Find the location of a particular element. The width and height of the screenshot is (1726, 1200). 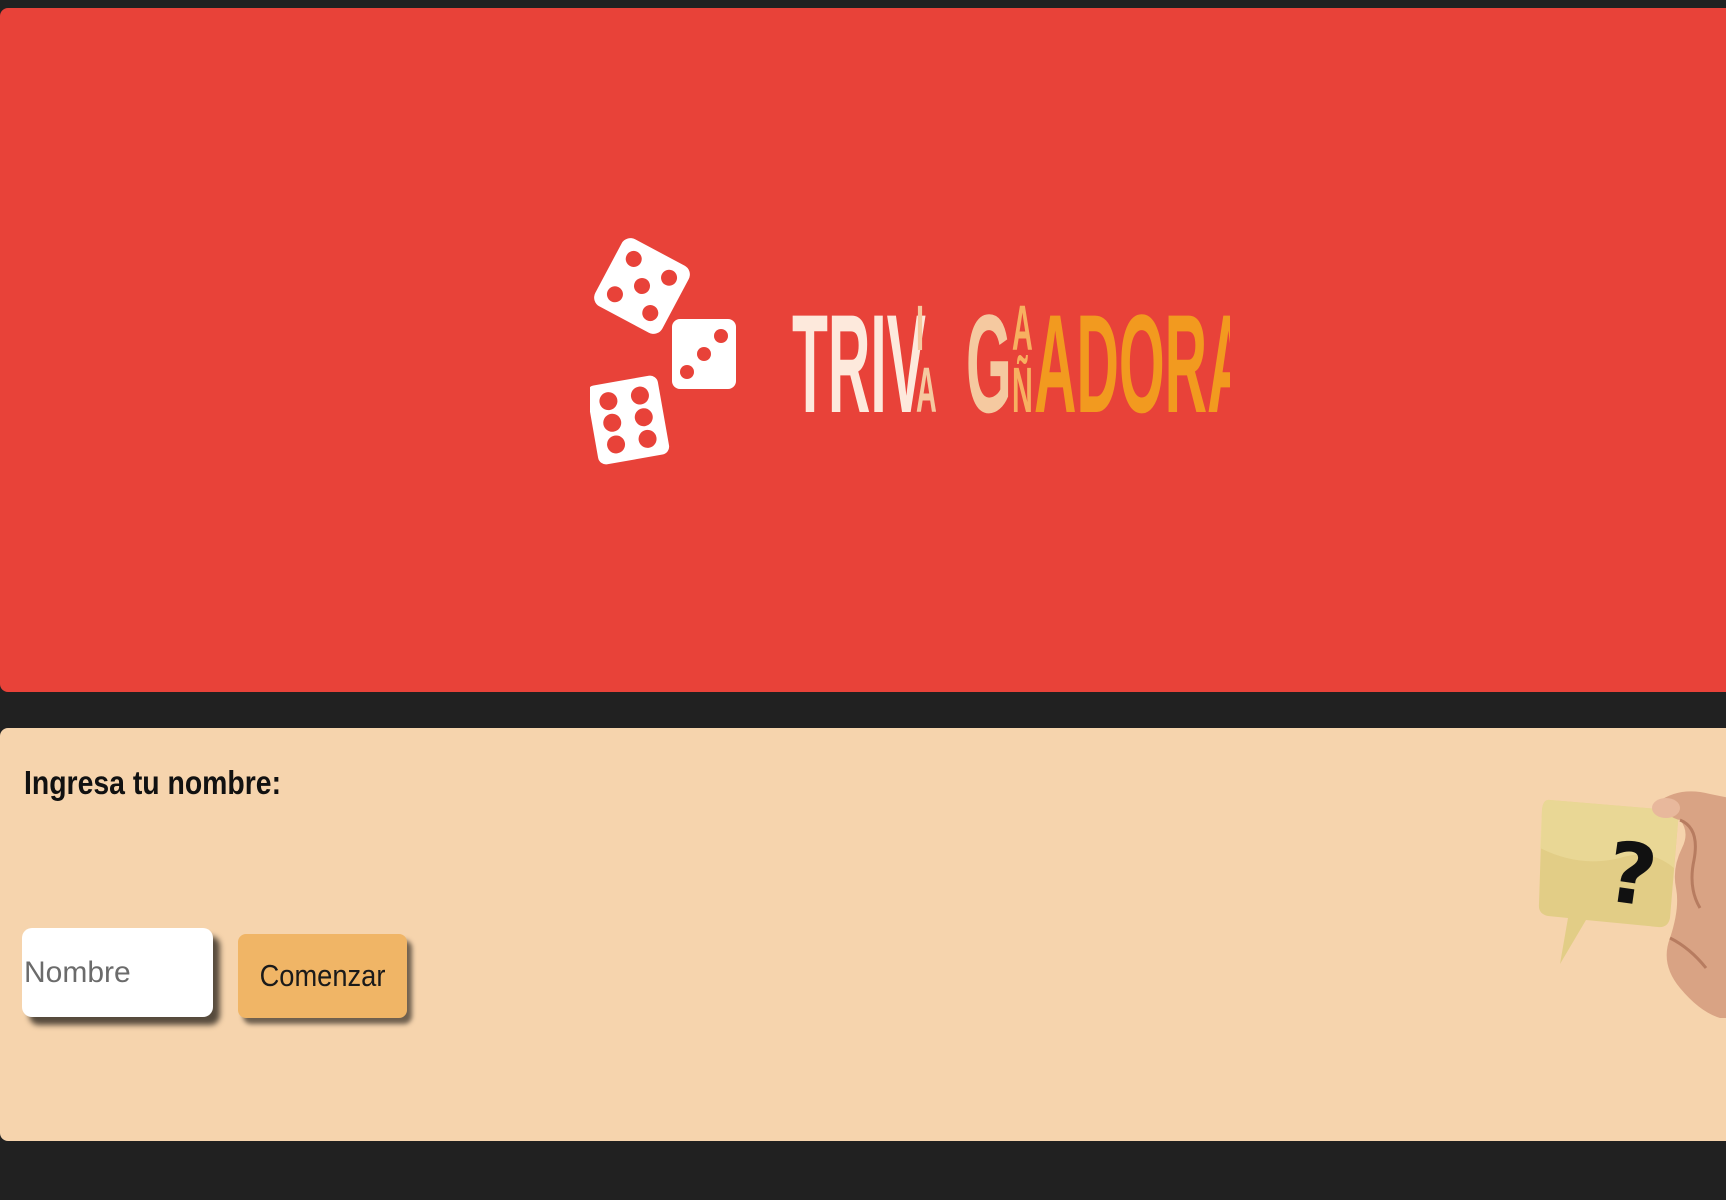

logo-letter-g: G is located at coordinates (989, 364).